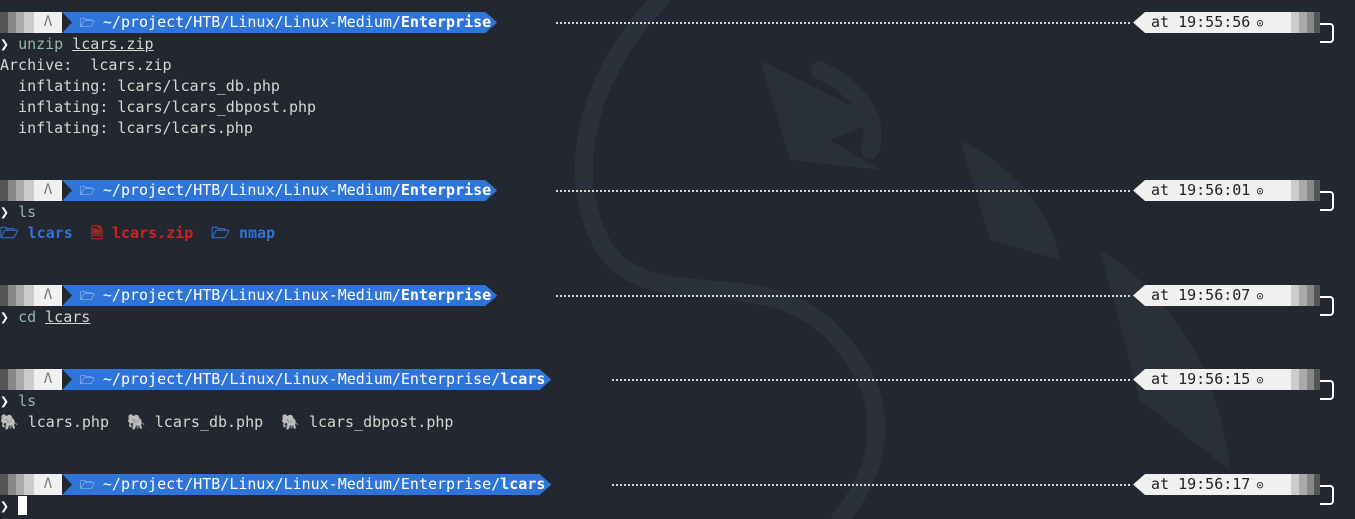 Image resolution: width=1355 pixels, height=519 pixels. Describe the element at coordinates (27, 317) in the screenshot. I see `command-name: cd` at that location.